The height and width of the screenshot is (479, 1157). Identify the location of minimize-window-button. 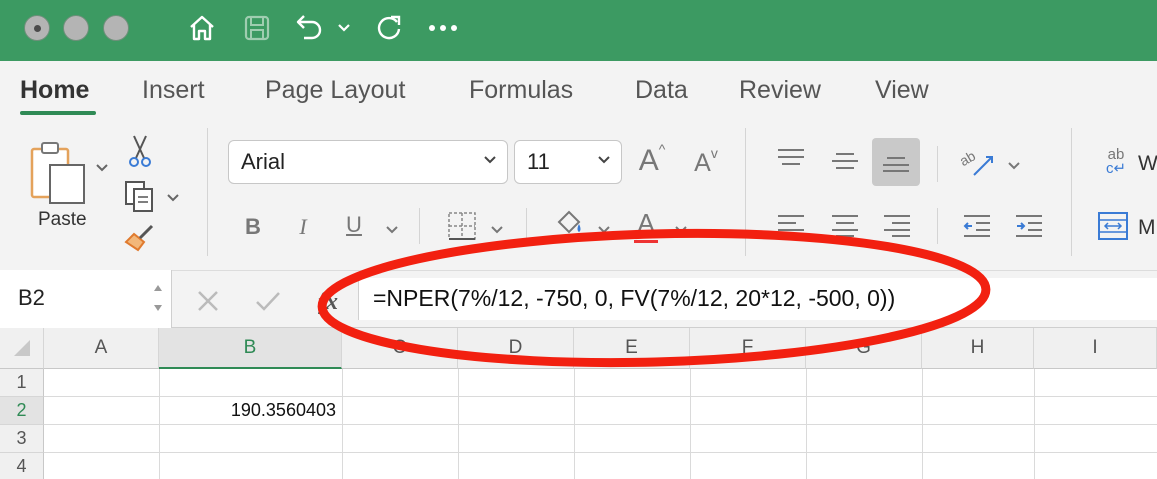
(76, 28).